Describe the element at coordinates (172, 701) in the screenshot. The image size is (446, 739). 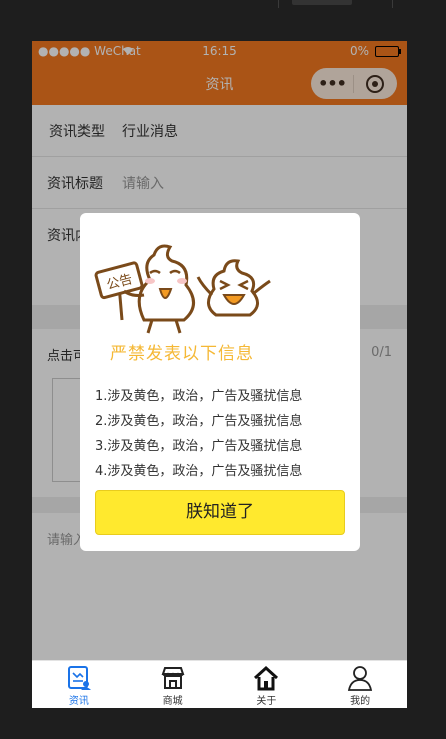
I see `tab-store-label: 商城` at that location.